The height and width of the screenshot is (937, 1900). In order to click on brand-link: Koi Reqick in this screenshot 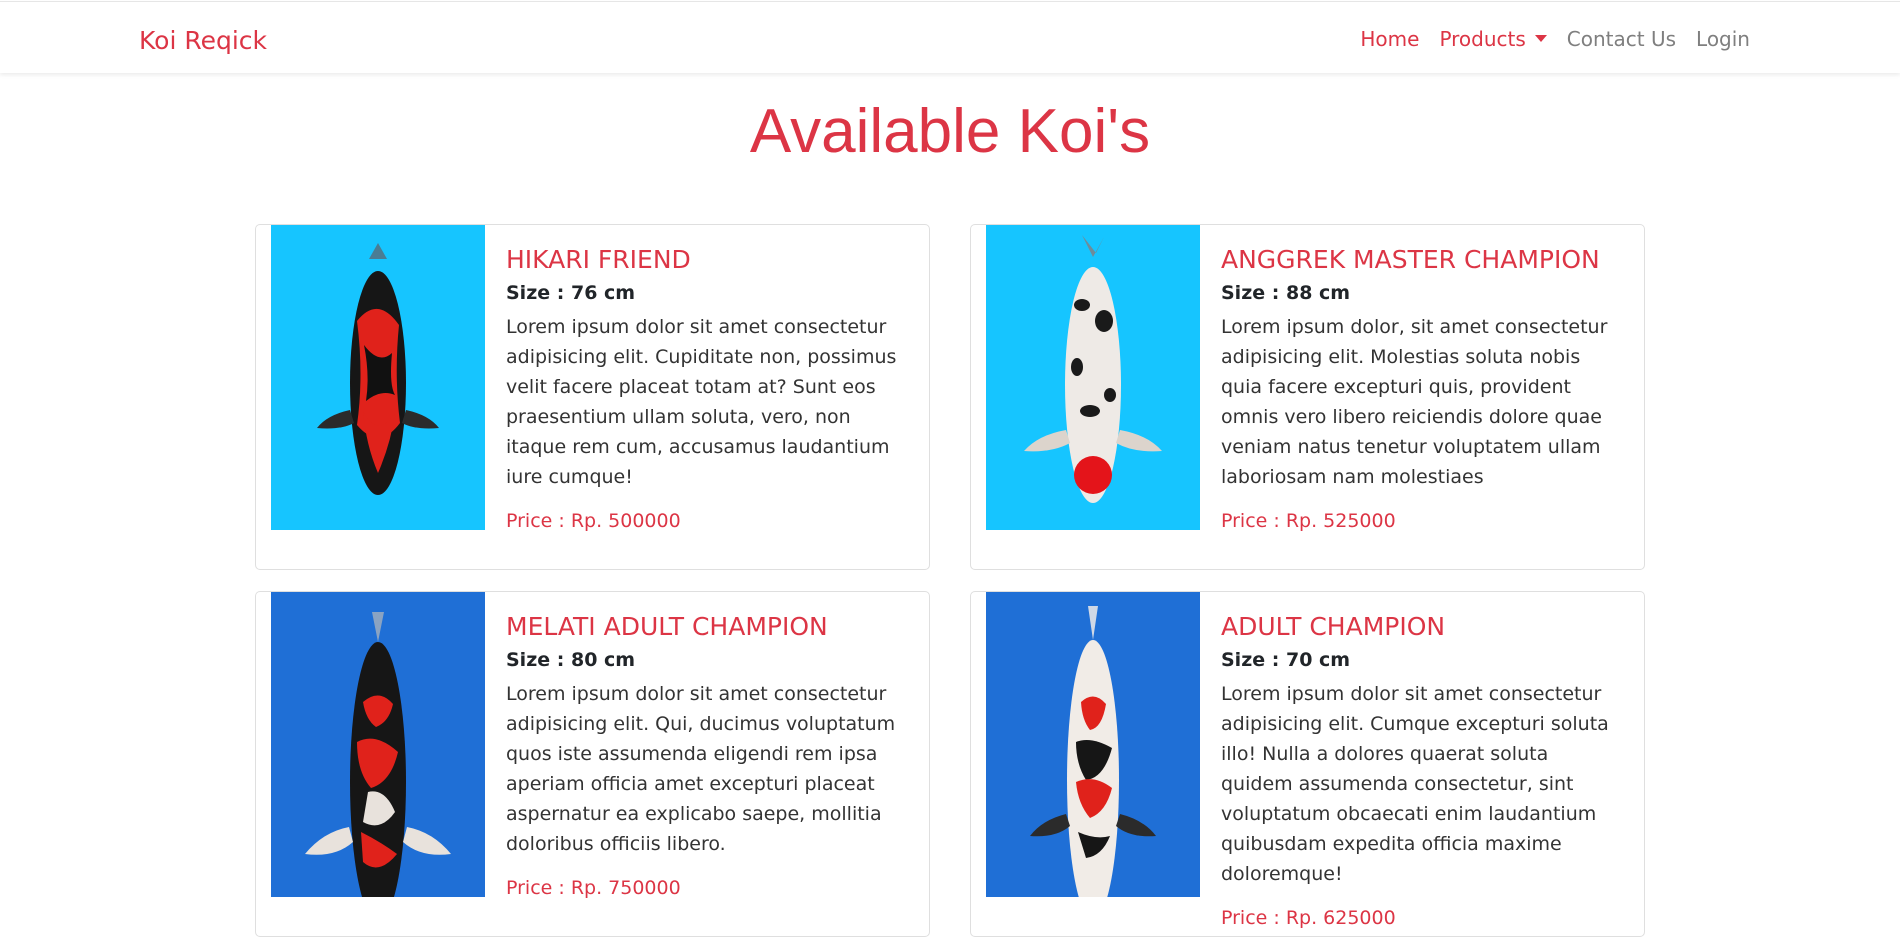, I will do `click(203, 40)`.